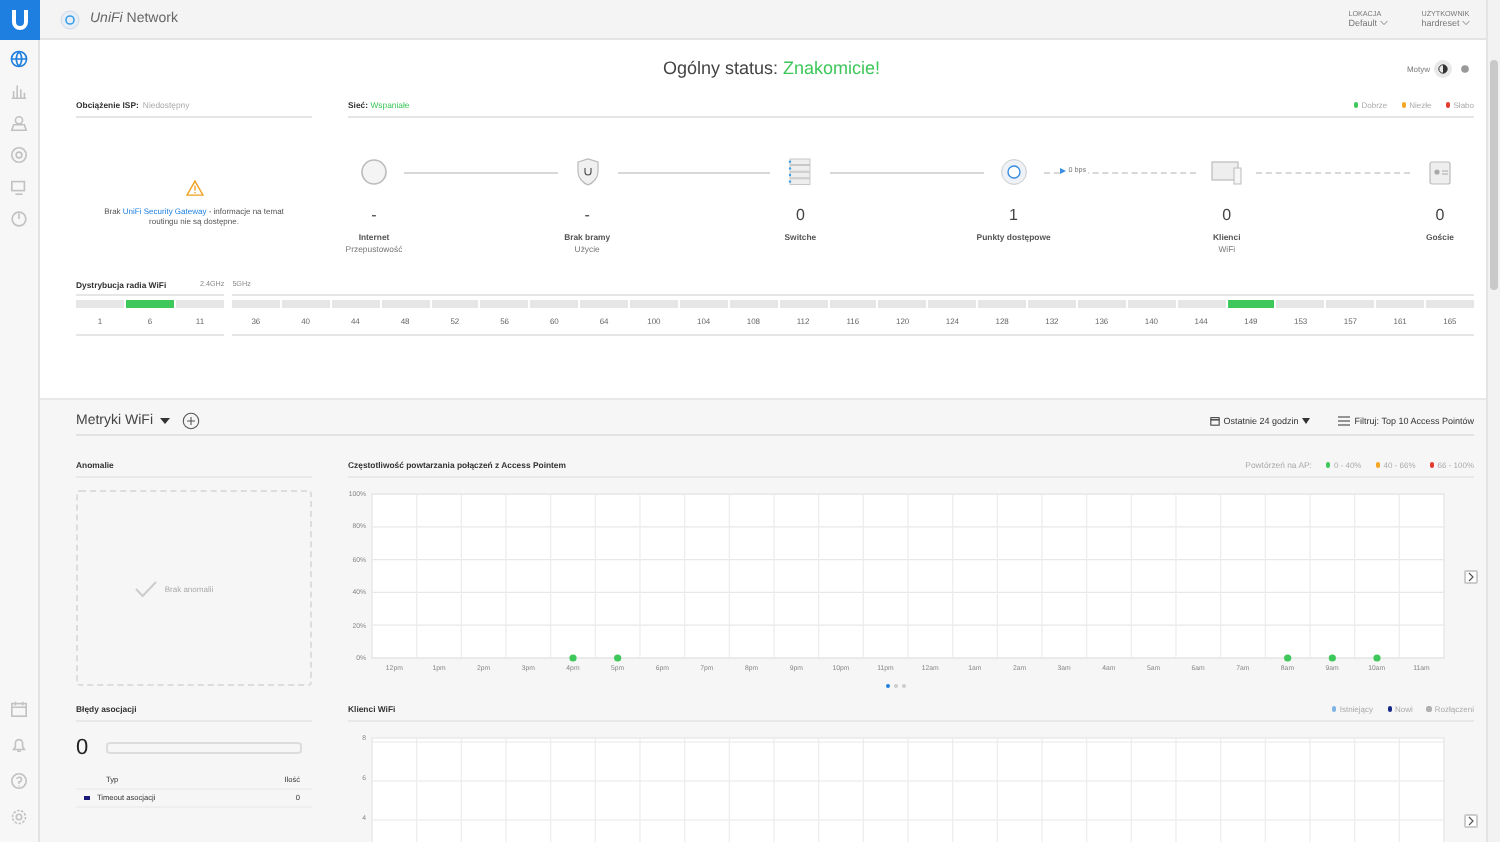 The width and height of the screenshot is (1500, 842). I want to click on shield-node-icon, so click(587, 172).